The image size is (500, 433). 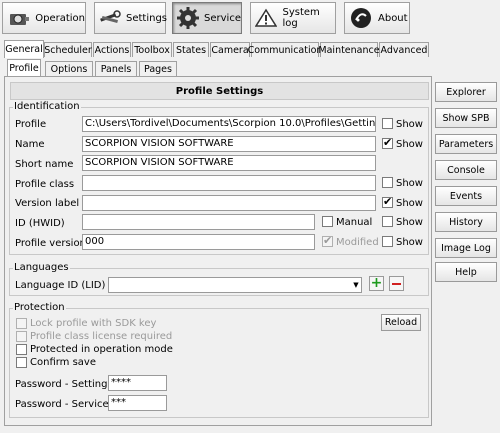 I want to click on tab-options: Options, so click(x=69, y=68).